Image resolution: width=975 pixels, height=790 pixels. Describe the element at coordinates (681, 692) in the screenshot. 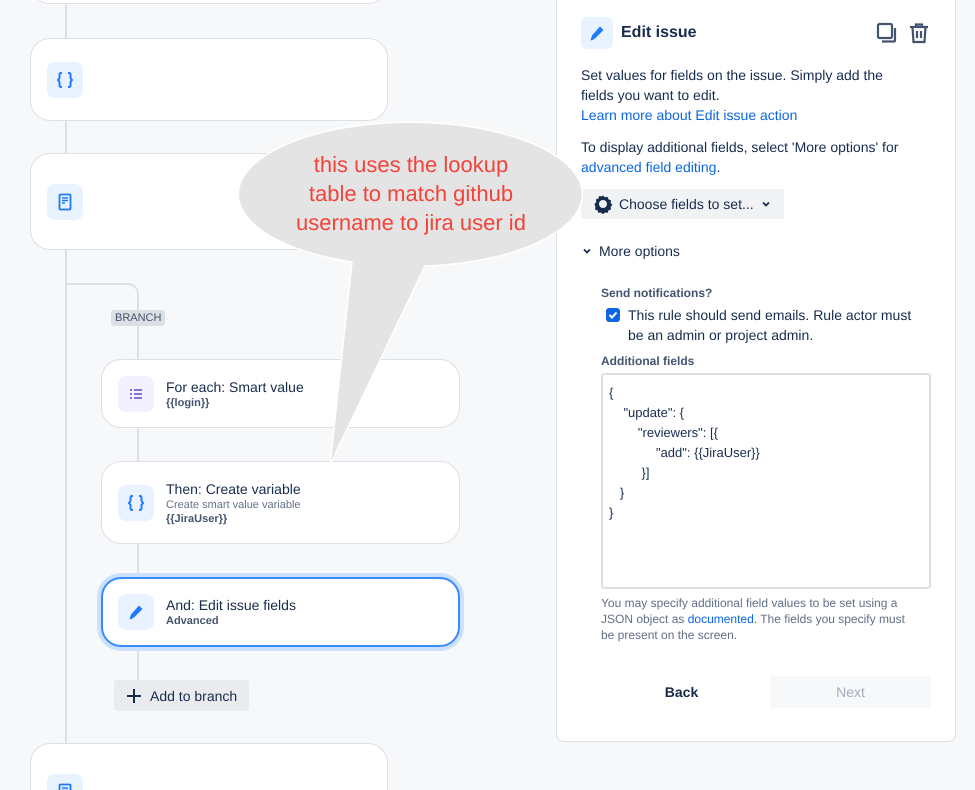

I see `back-button: Back` at that location.